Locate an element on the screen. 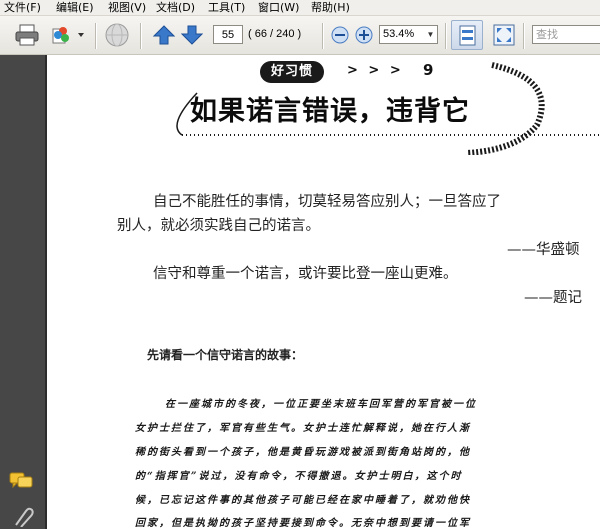  fit-page-icon is located at coordinates (467, 35).